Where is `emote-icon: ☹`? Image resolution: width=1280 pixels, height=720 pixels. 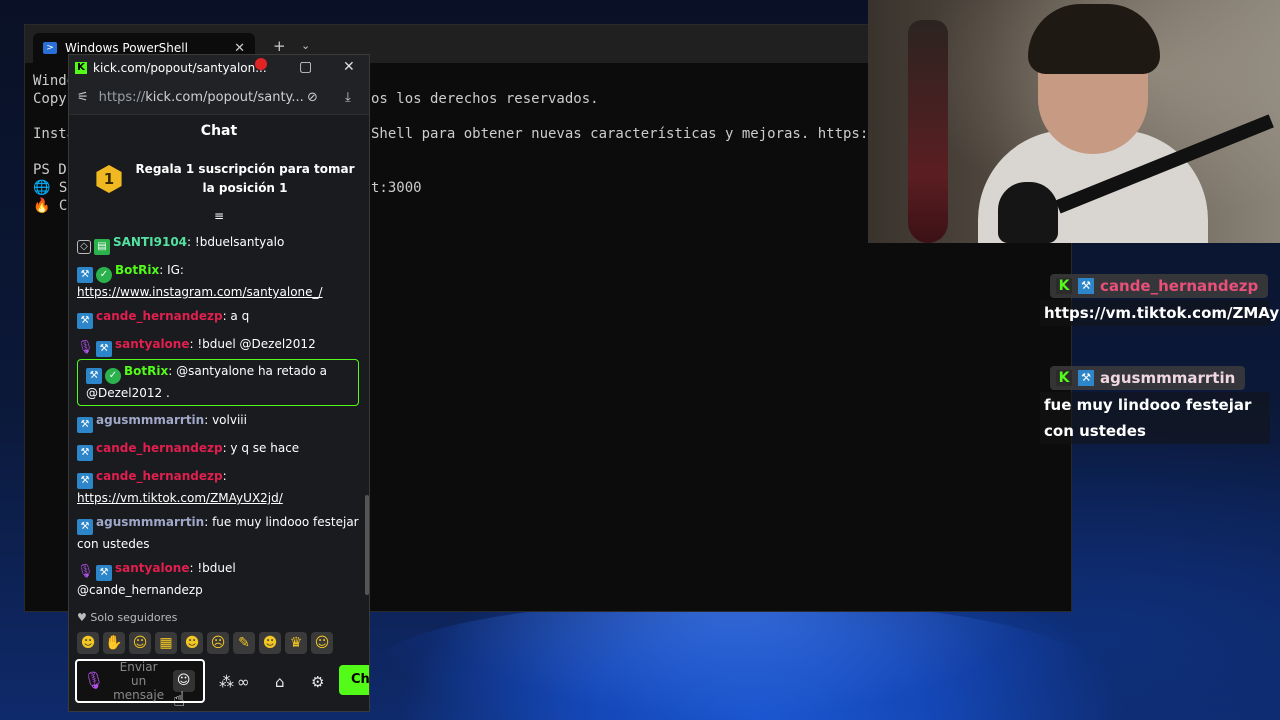 emote-icon: ☹ is located at coordinates (218, 643).